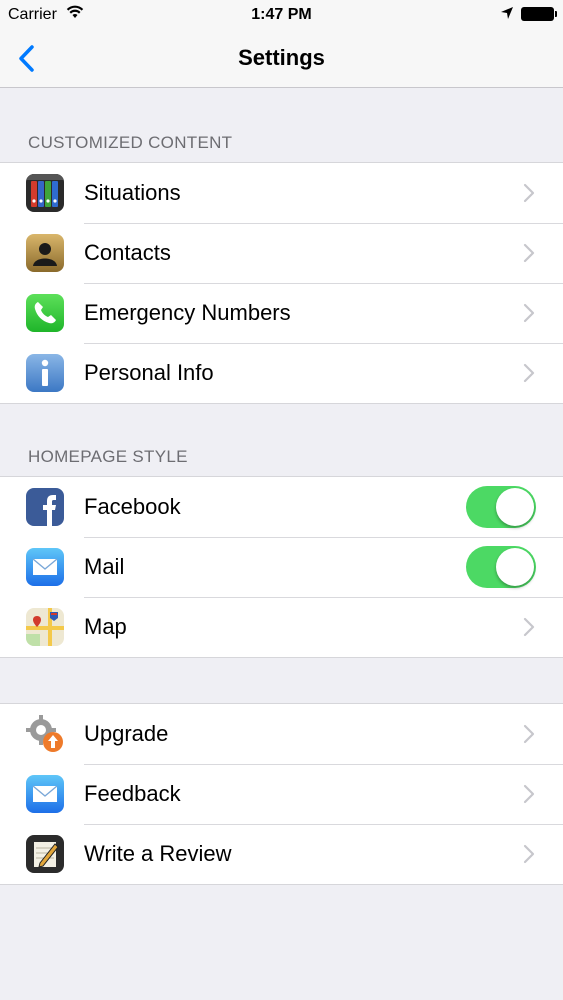 The height and width of the screenshot is (1000, 563). Describe the element at coordinates (104, 566) in the screenshot. I see `row-label: Mail` at that location.